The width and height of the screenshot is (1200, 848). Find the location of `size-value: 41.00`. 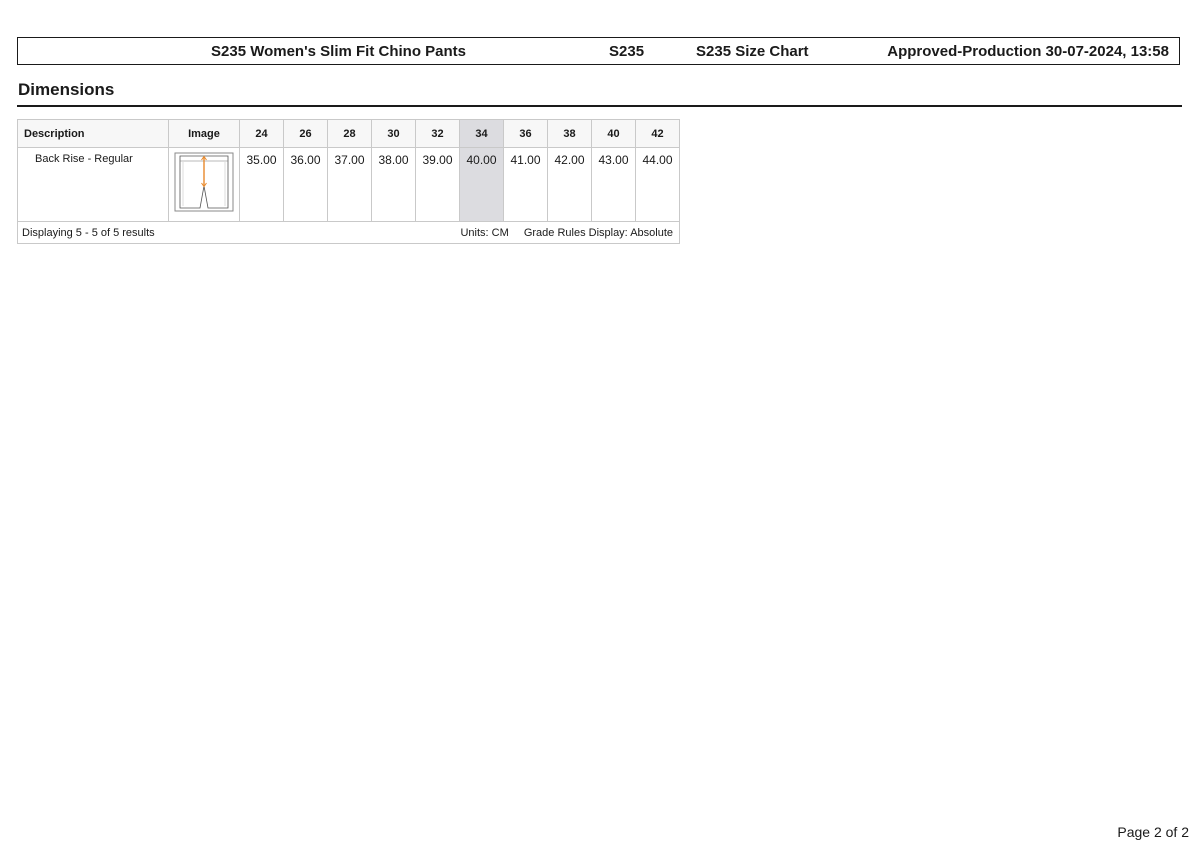

size-value: 41.00 is located at coordinates (525, 184).